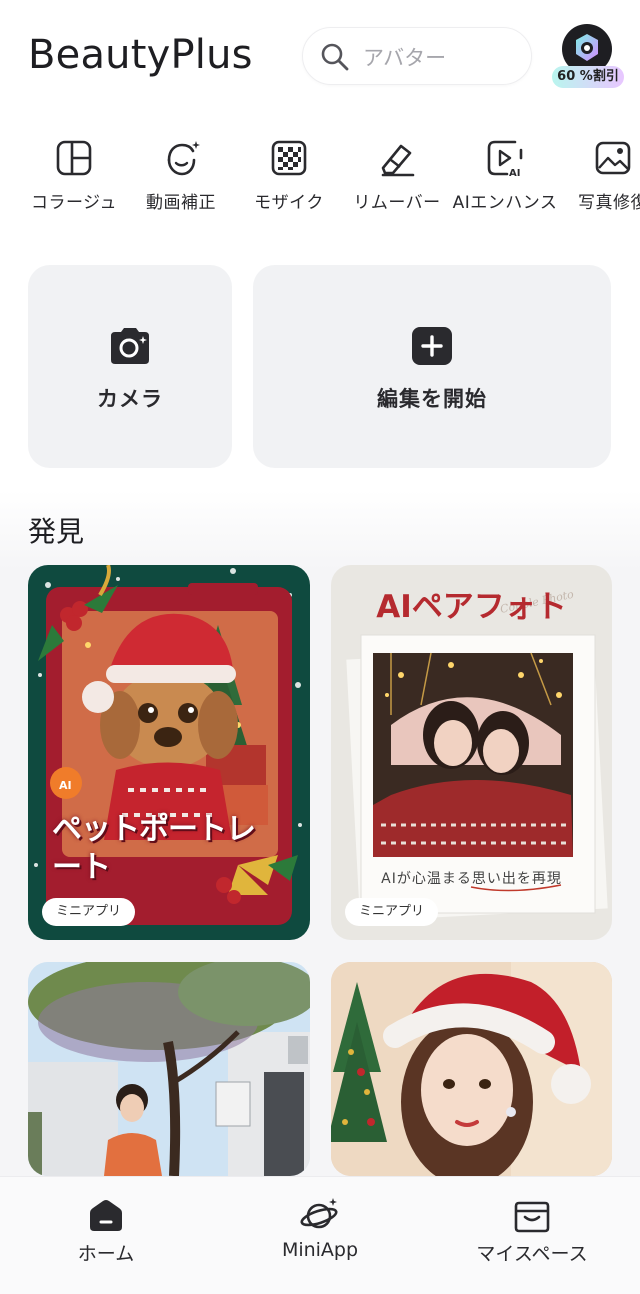 Image resolution: width=640 pixels, height=1294 pixels. I want to click on santa-portrait-illustration, so click(471, 1069).